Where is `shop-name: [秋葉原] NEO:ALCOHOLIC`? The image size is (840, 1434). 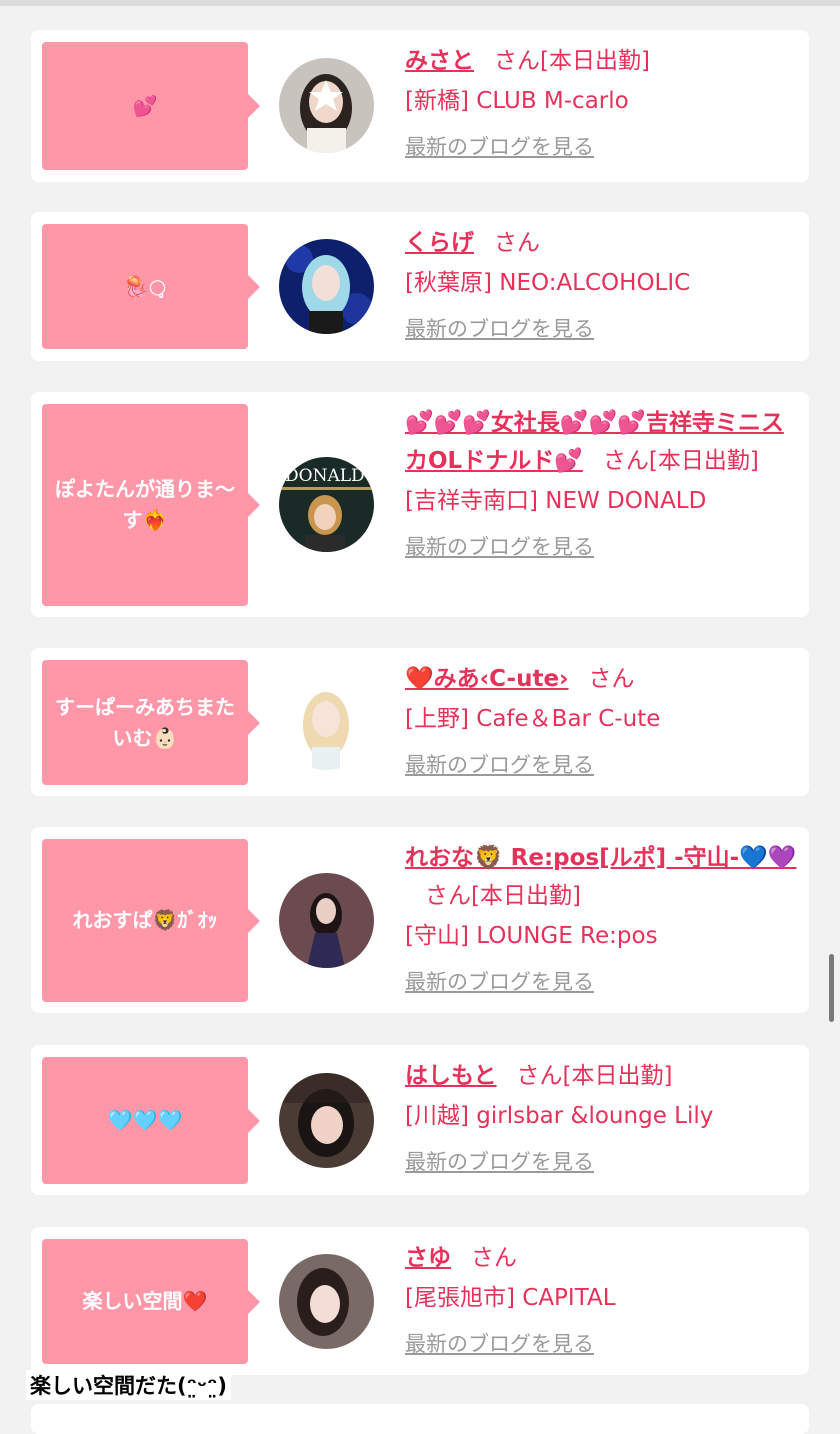 shop-name: [秋葉原] NEO:ALCOHOLIC is located at coordinates (548, 283).